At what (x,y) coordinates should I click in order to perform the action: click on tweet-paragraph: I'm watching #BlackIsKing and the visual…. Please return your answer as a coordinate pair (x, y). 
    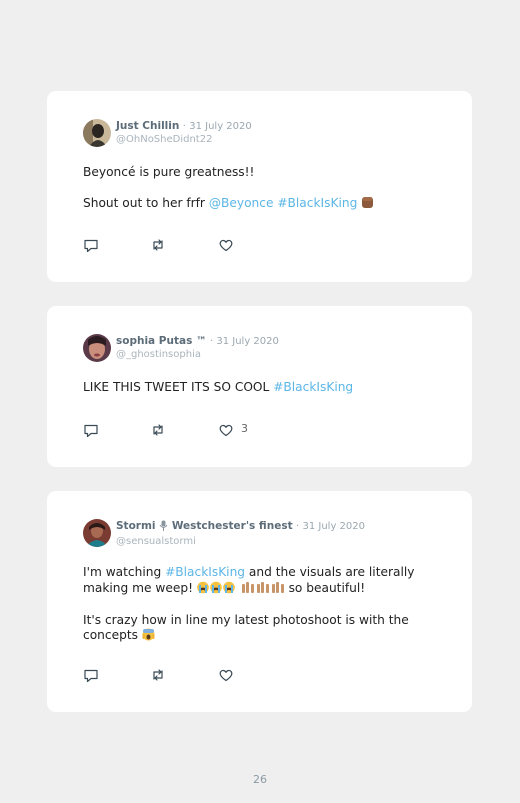
    Looking at the image, I should click on (259, 581).